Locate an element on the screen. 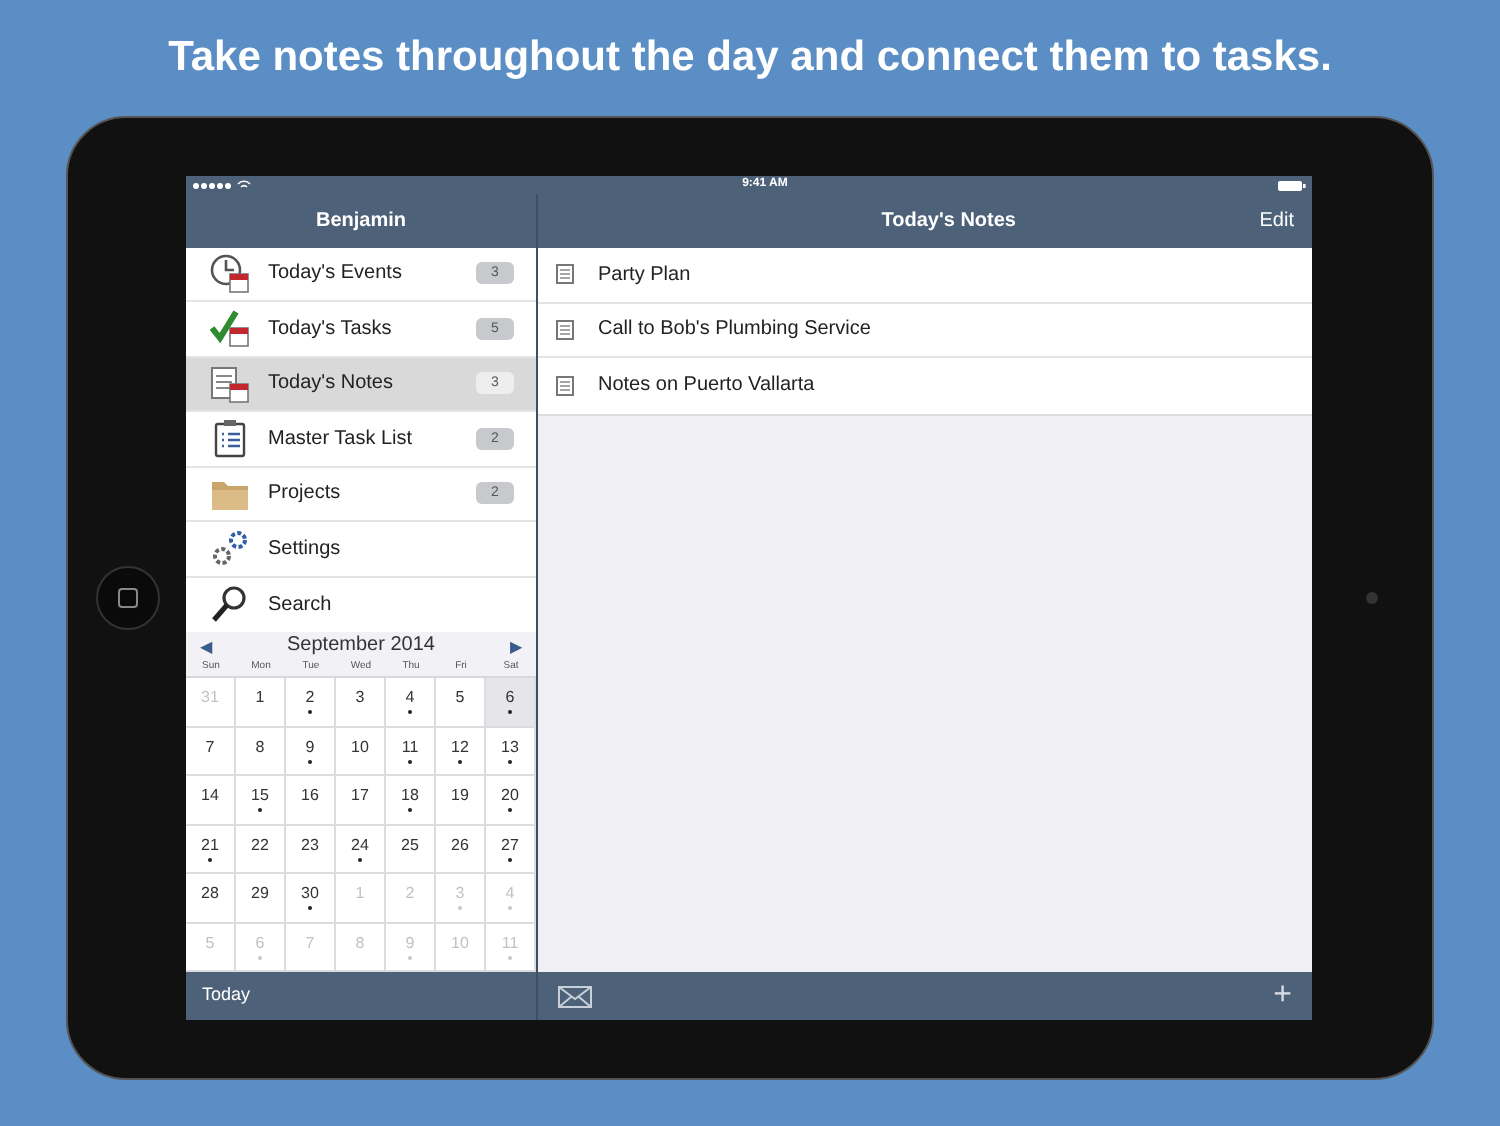 The image size is (1500, 1126). sidebar-item-label: Search is located at coordinates (301, 605).